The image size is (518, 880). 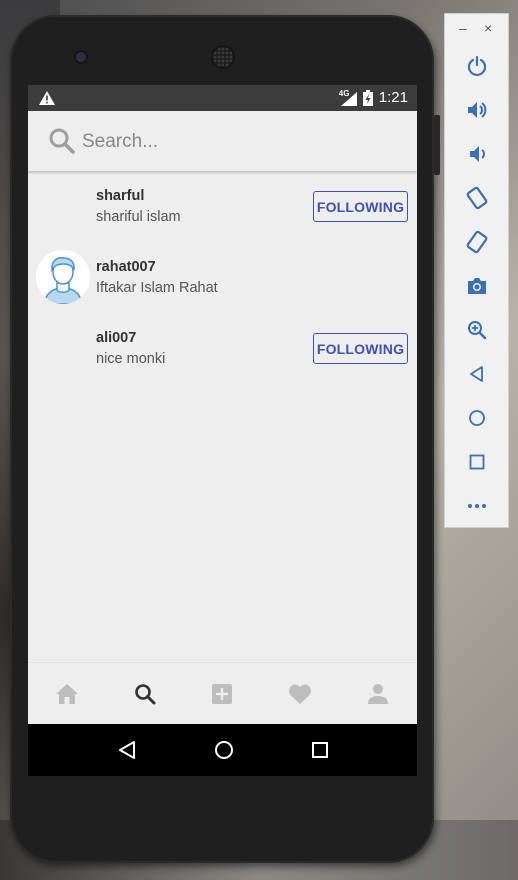 I want to click on zoom-icon, so click(x=476, y=330).